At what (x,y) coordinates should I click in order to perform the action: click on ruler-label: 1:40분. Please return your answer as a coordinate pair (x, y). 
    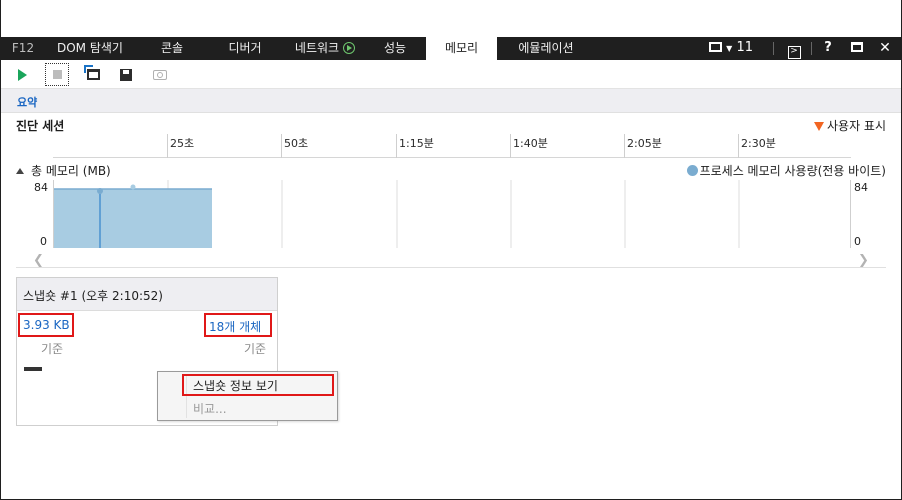
    Looking at the image, I should click on (530, 143).